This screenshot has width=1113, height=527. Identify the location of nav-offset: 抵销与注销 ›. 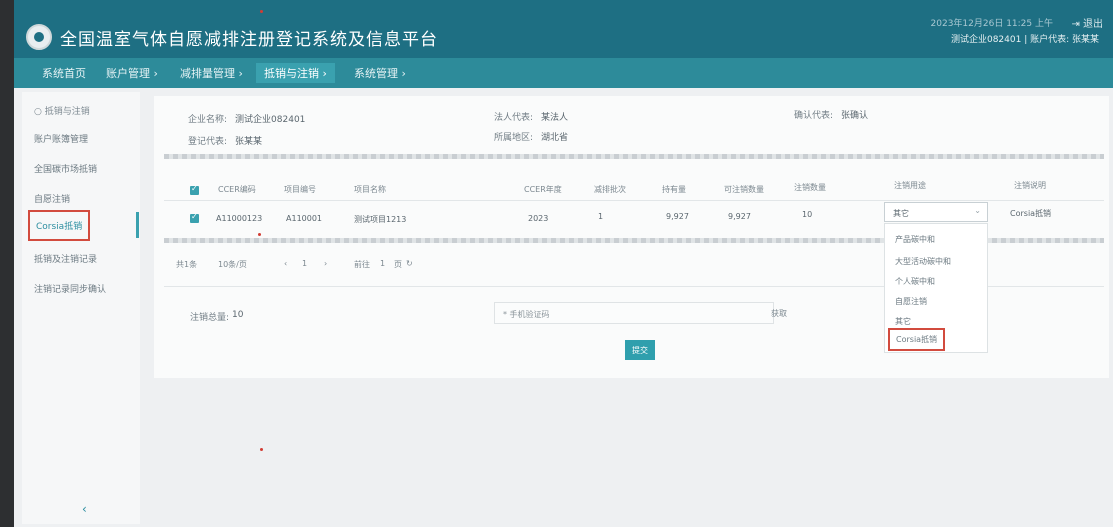
(295, 73).